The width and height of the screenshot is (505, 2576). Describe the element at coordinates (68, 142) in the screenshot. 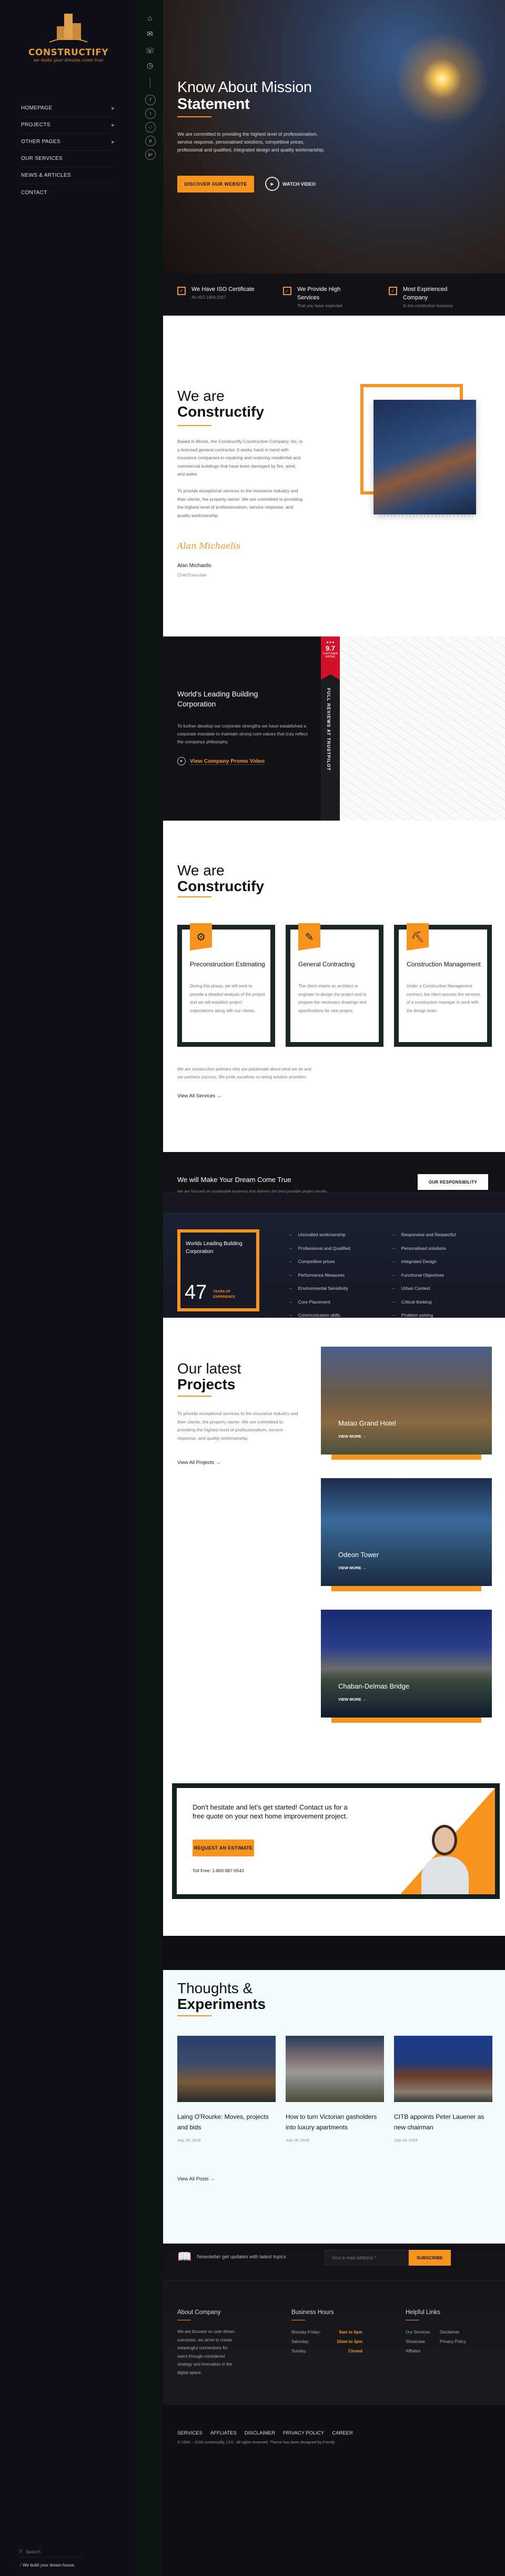

I see `nav-item-other-pages: OTHER PAGES ▶` at that location.